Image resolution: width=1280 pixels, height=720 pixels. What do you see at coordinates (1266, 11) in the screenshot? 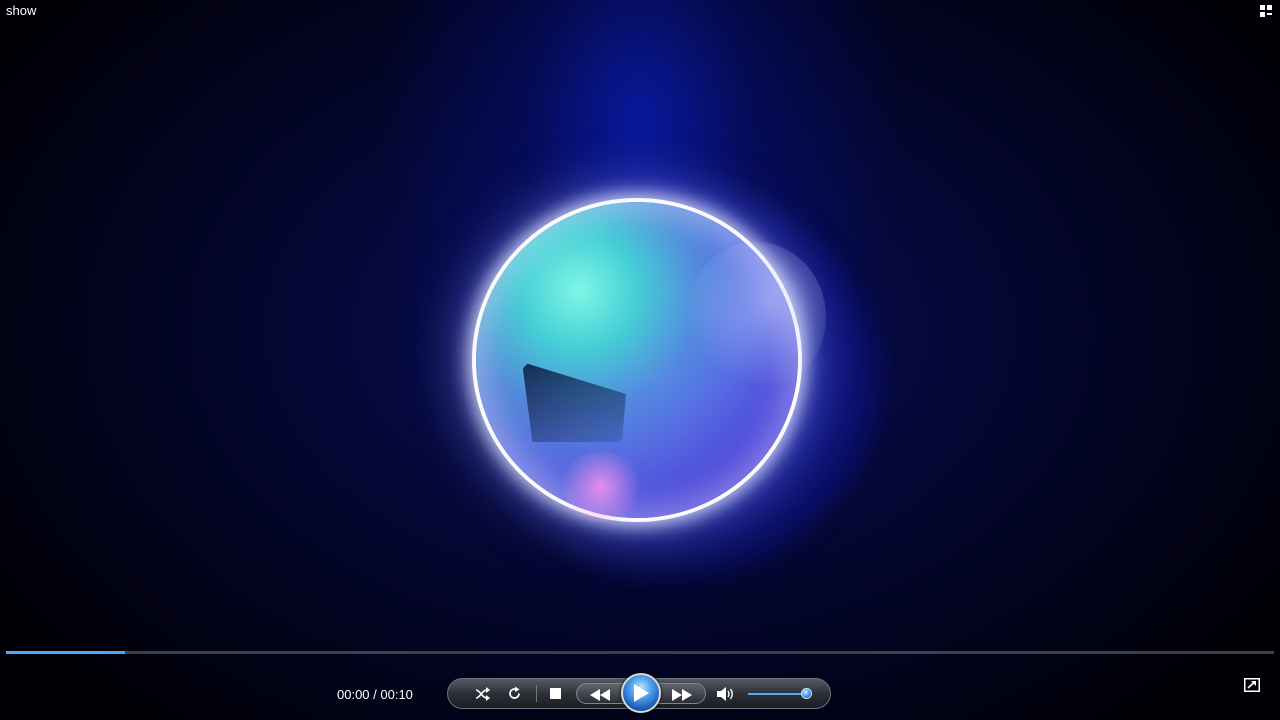
I see `switch-layout-icon` at bounding box center [1266, 11].